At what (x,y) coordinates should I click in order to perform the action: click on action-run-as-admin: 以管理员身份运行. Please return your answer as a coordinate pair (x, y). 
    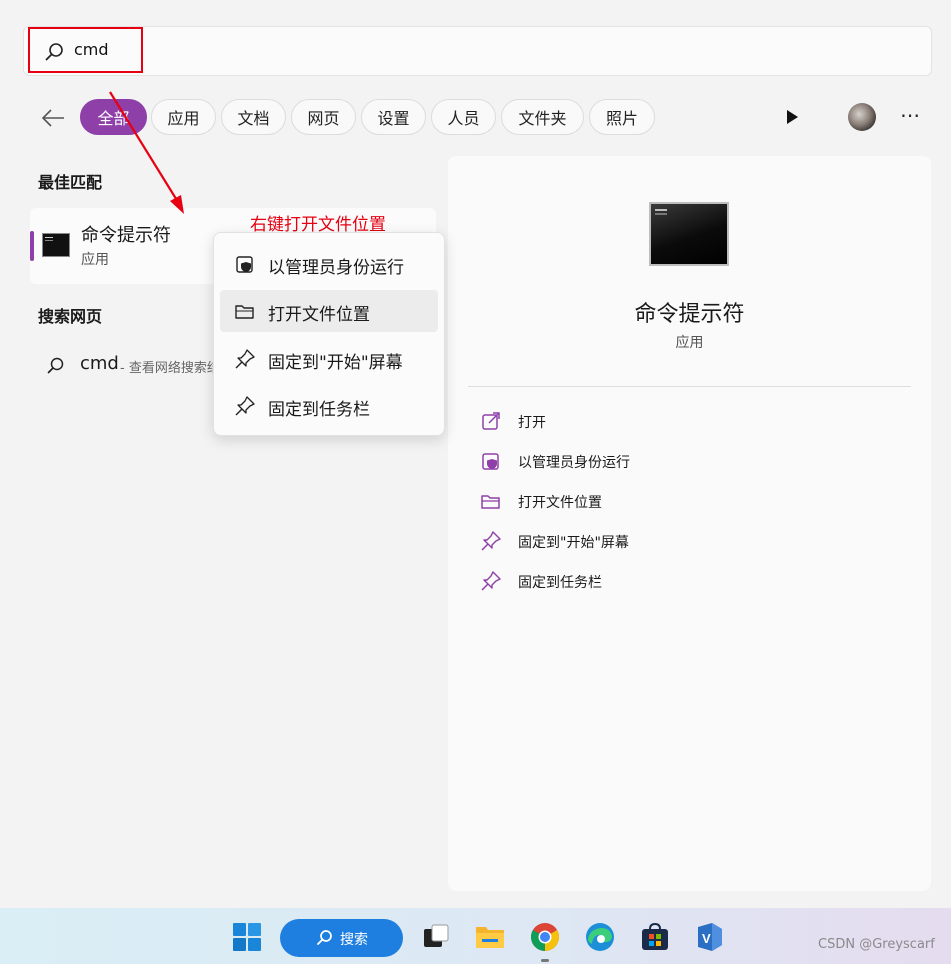
    Looking at the image, I should click on (680, 462).